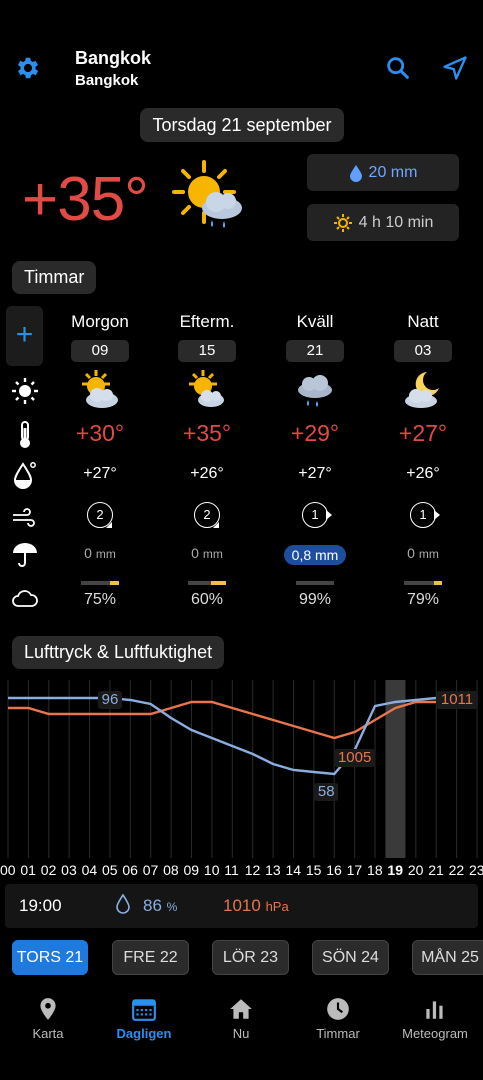  I want to click on period-cloud: 75%, so click(100, 599).